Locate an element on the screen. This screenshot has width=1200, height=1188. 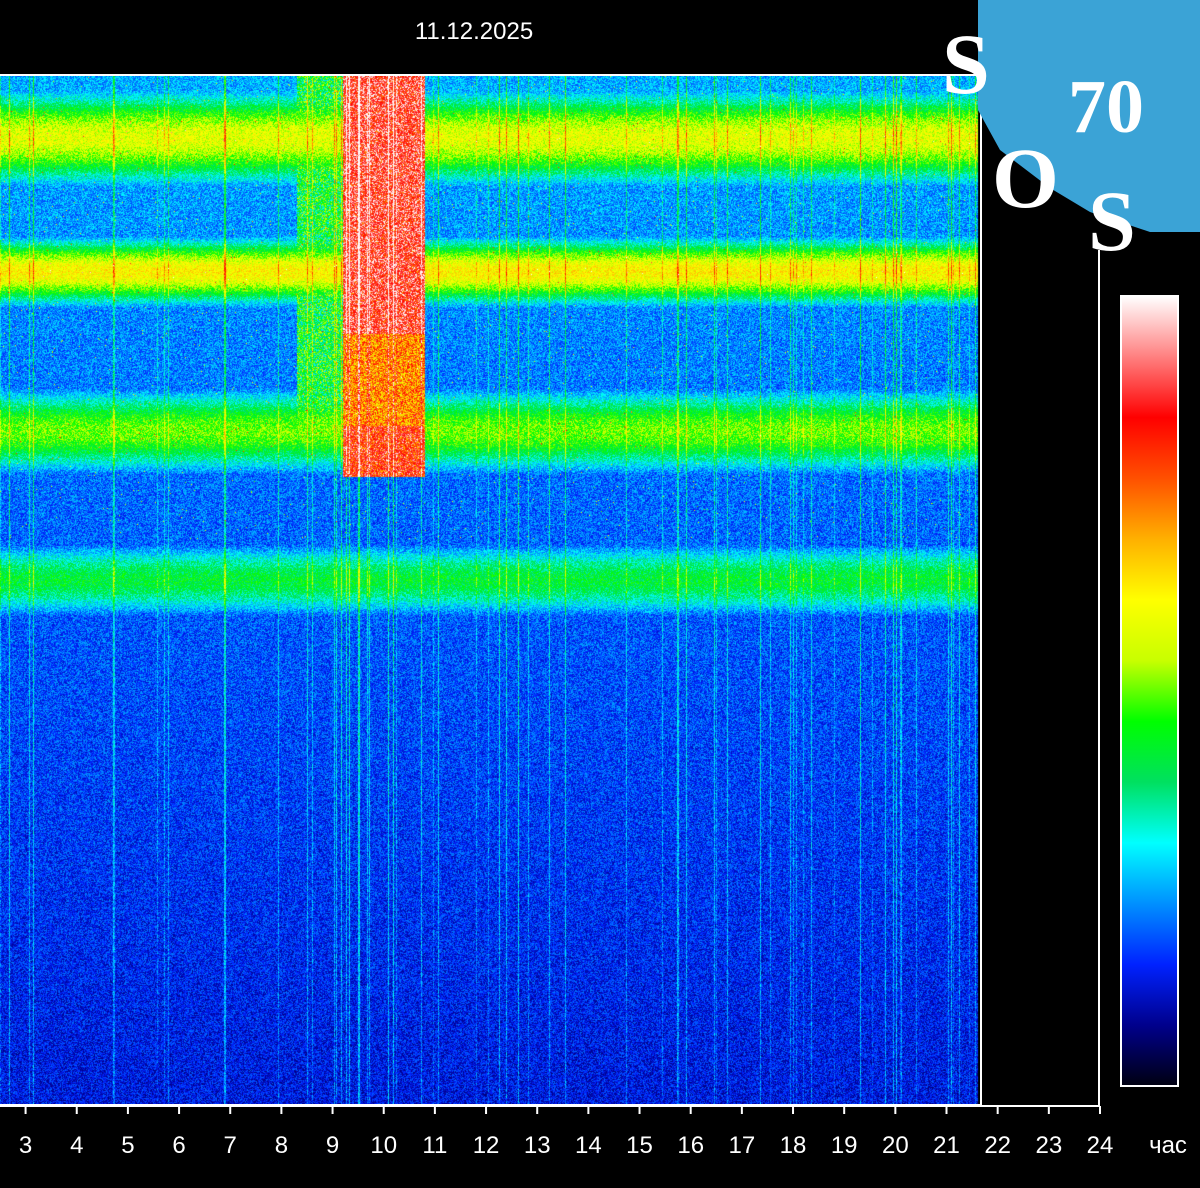
x-axis-unit-label: час is located at coordinates (1168, 1145).